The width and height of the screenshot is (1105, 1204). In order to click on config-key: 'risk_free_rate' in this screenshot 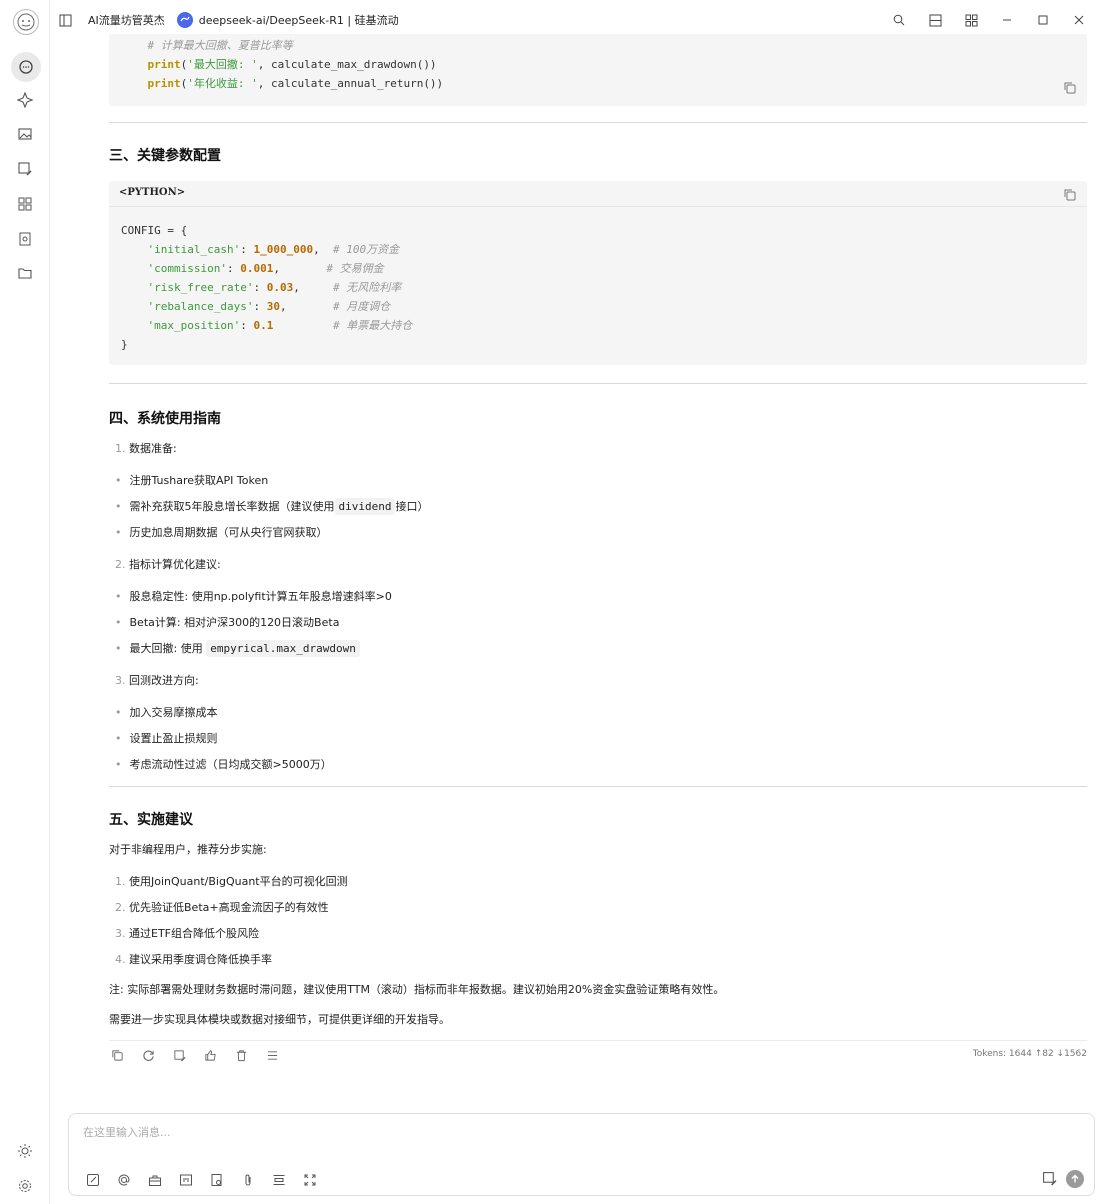, I will do `click(200, 287)`.